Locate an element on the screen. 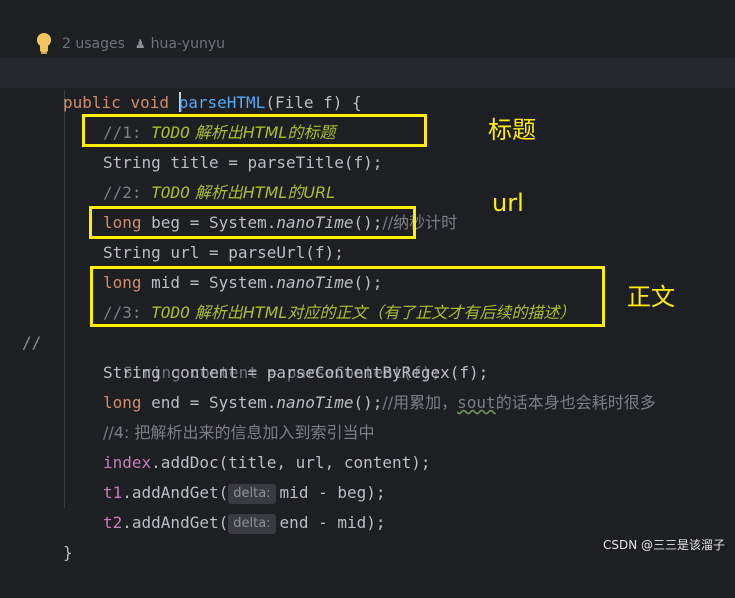 This screenshot has height=598, width=735. annotation-label-content: 正文 is located at coordinates (651, 297).